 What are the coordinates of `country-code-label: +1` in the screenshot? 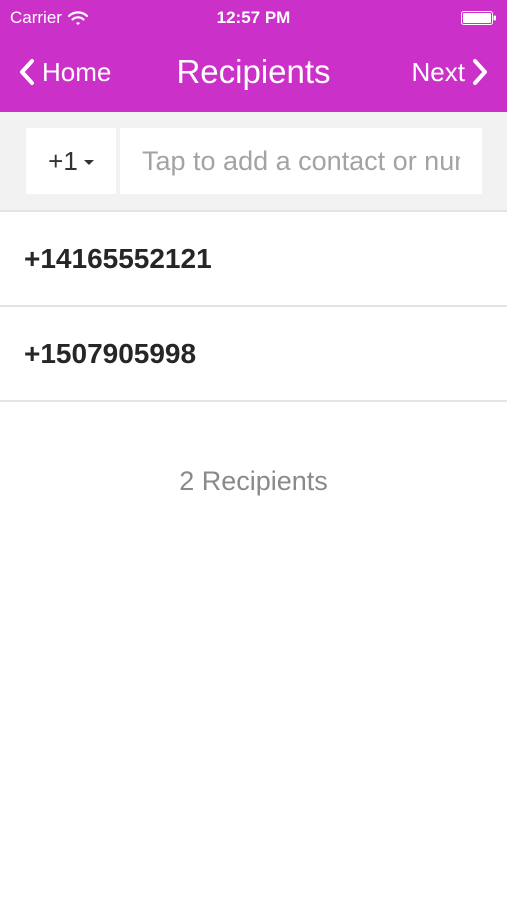 It's located at (63, 160).